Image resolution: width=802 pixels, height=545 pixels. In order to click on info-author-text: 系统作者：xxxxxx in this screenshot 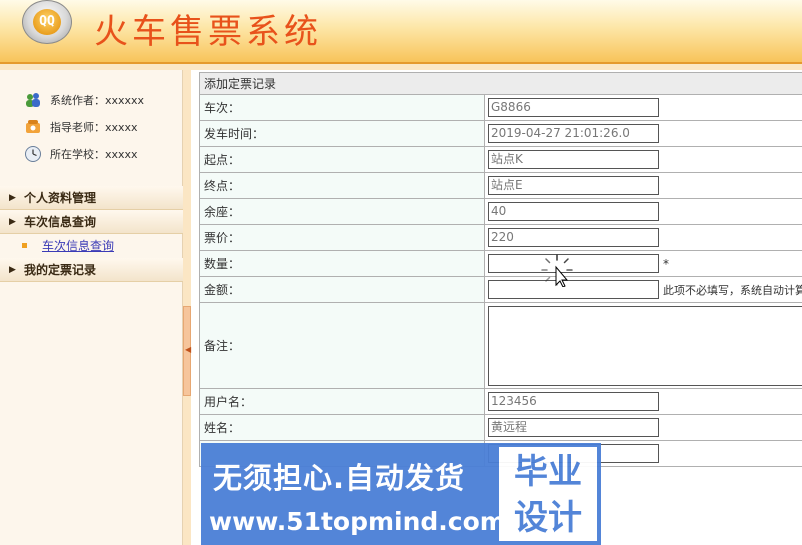, I will do `click(97, 100)`.